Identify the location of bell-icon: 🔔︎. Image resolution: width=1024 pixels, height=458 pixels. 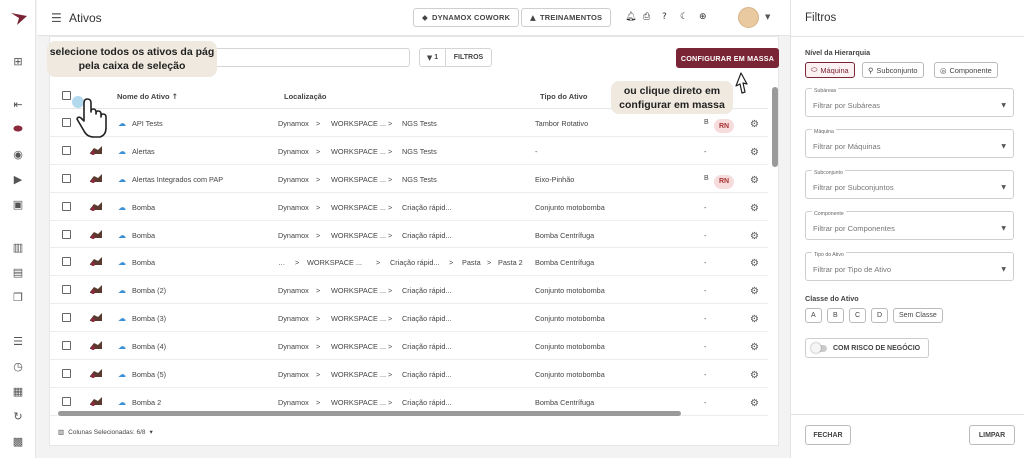
(630, 17).